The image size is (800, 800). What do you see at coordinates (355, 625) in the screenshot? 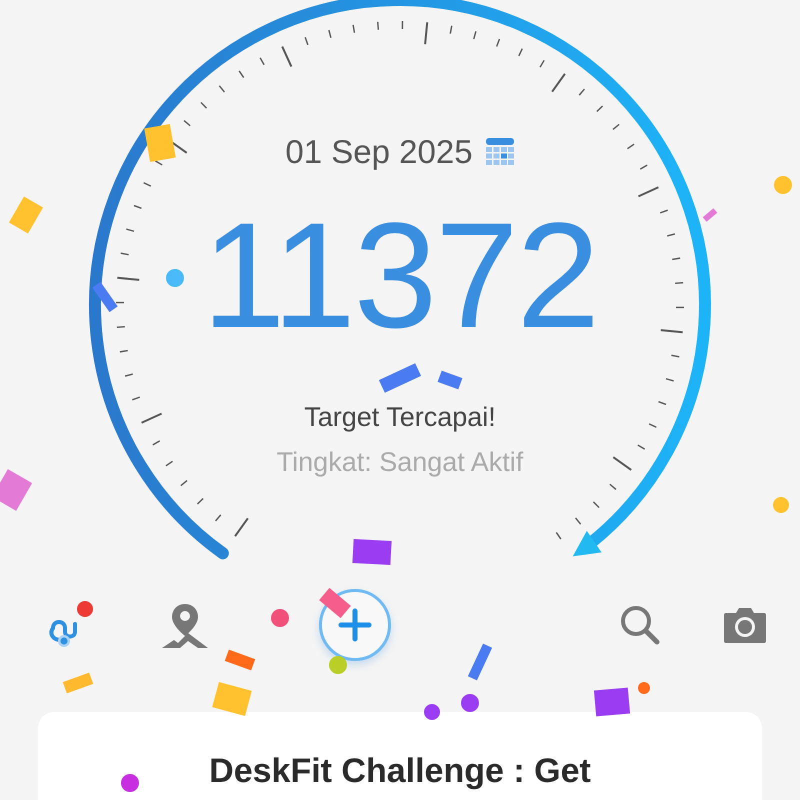
I see `add-button` at bounding box center [355, 625].